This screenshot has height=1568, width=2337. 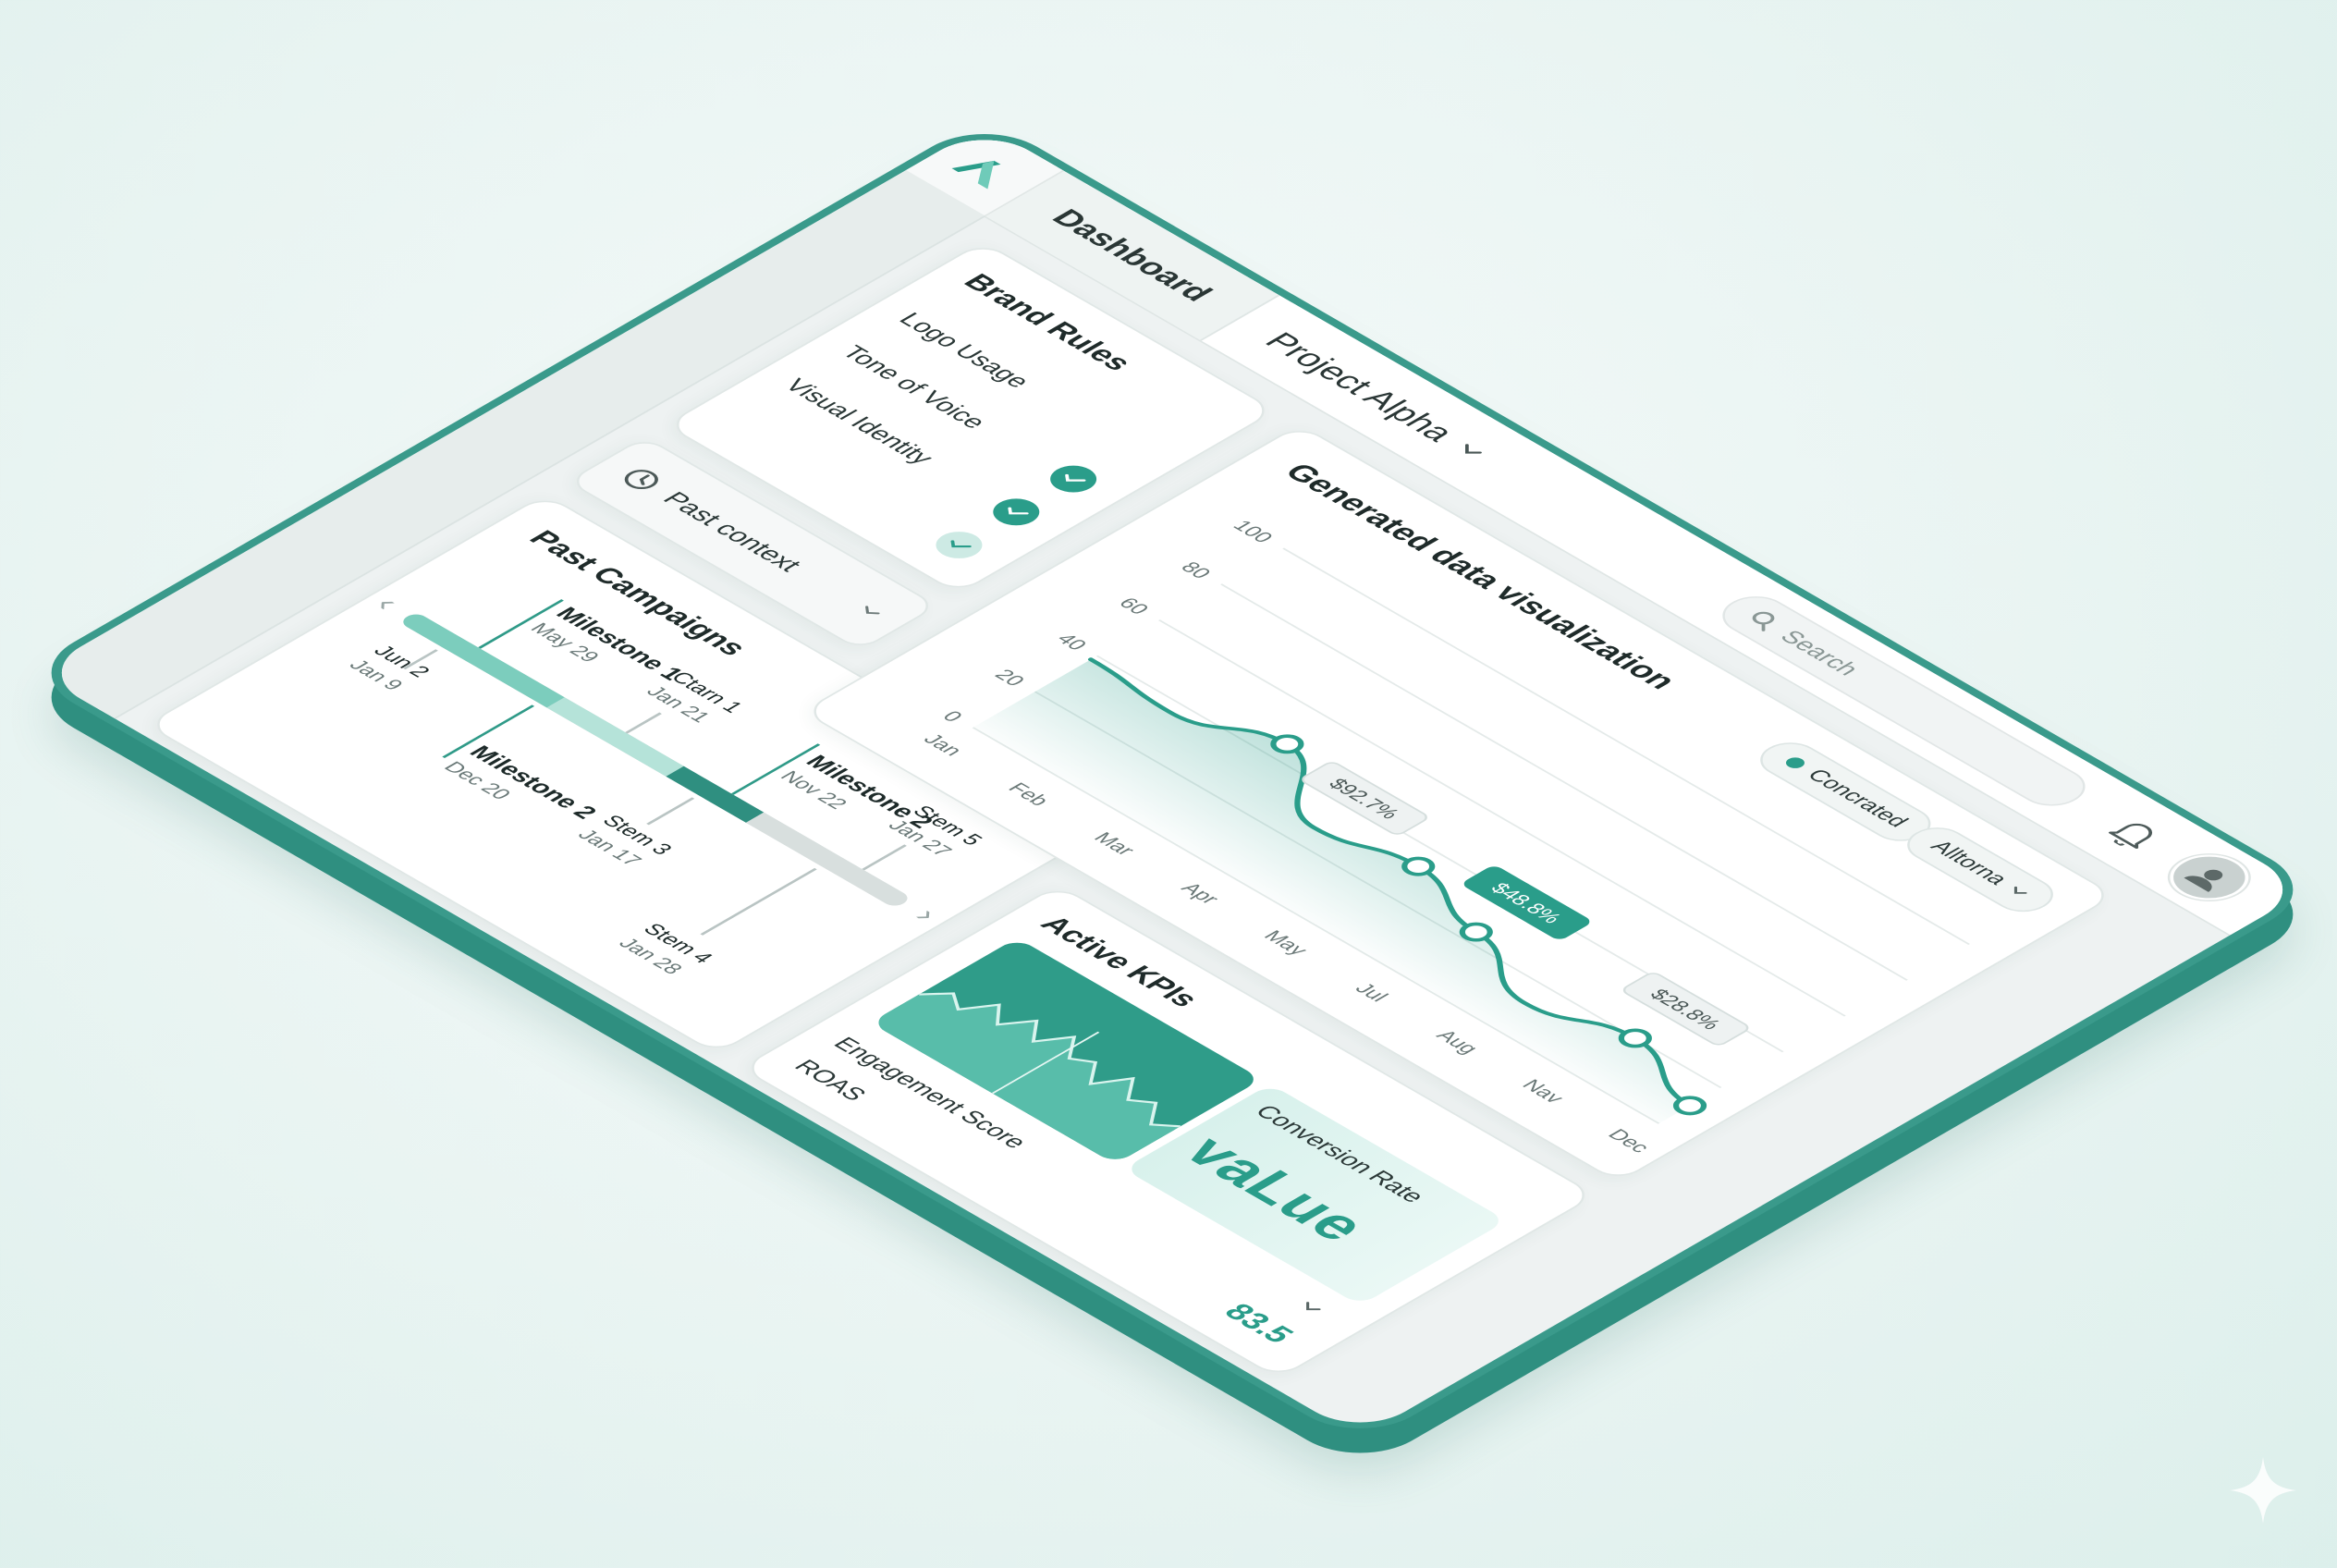 What do you see at coordinates (1457, 1042) in the screenshot?
I see `x-tick-label: Aug` at bounding box center [1457, 1042].